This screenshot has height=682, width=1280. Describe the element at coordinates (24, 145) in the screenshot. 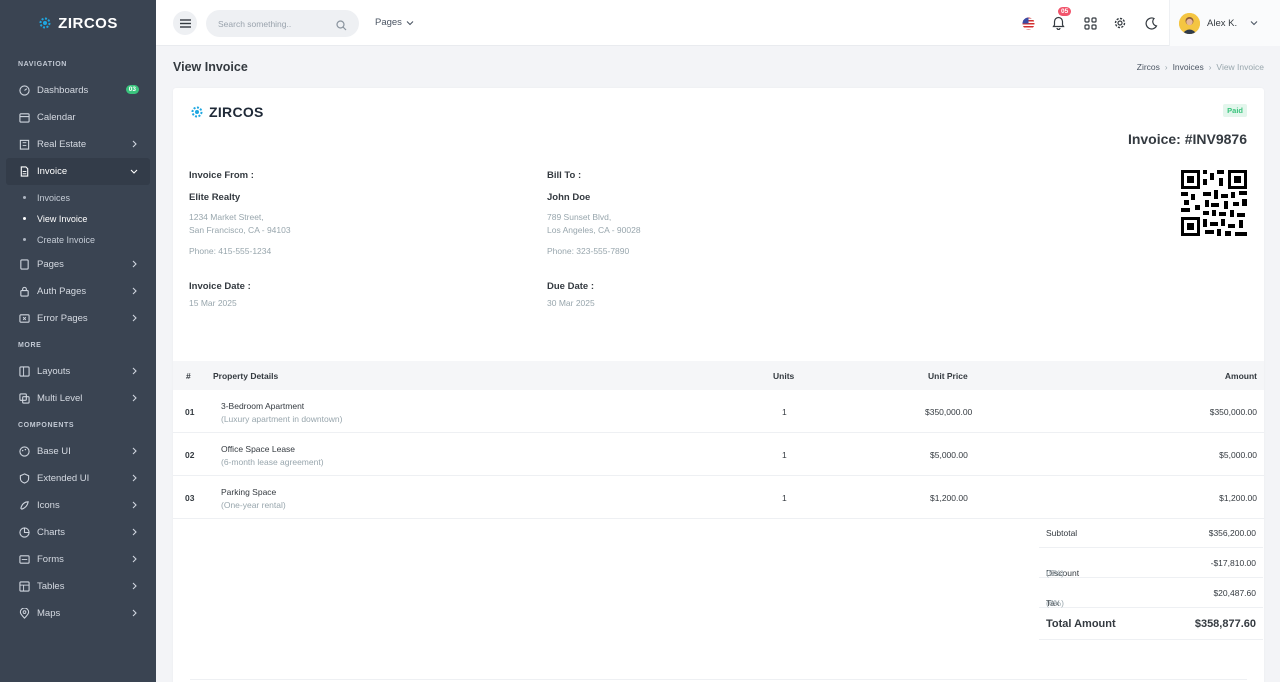

I see `building-icon` at that location.